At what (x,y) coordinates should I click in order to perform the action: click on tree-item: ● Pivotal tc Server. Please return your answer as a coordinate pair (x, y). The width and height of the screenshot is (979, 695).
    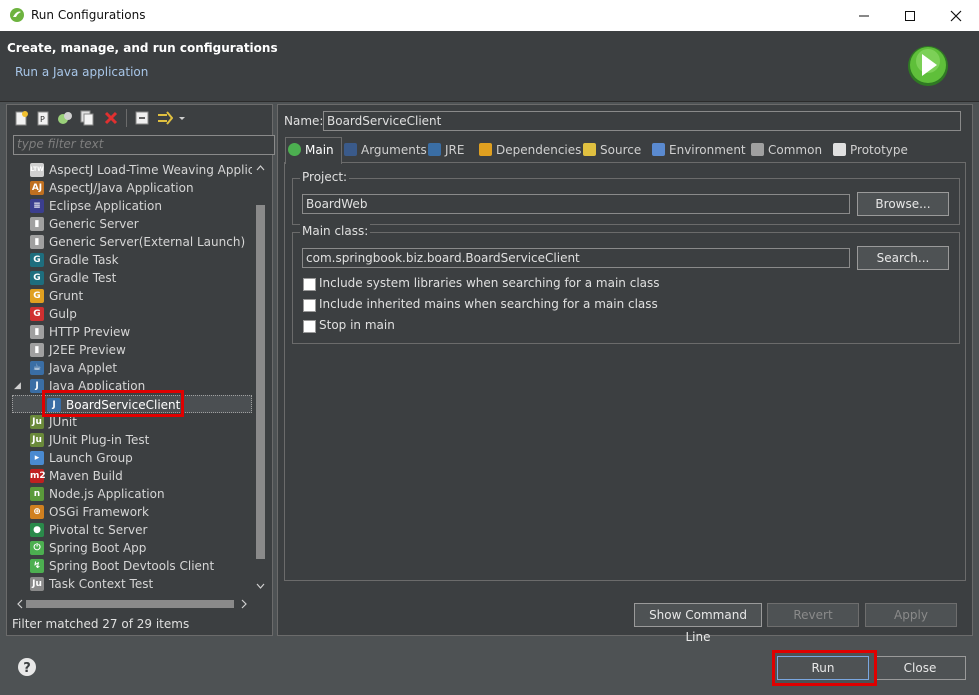
    Looking at the image, I should click on (132, 530).